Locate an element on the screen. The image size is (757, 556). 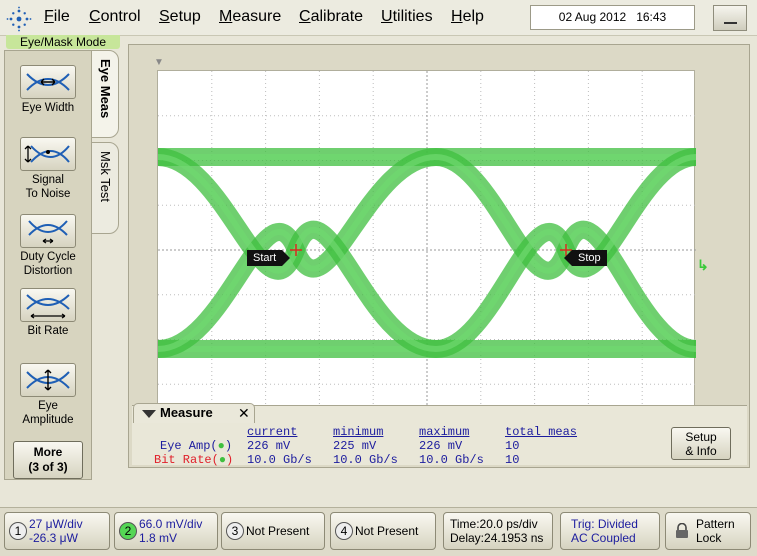
eye-amplitude-label-line1: Eye is located at coordinates (48, 406).